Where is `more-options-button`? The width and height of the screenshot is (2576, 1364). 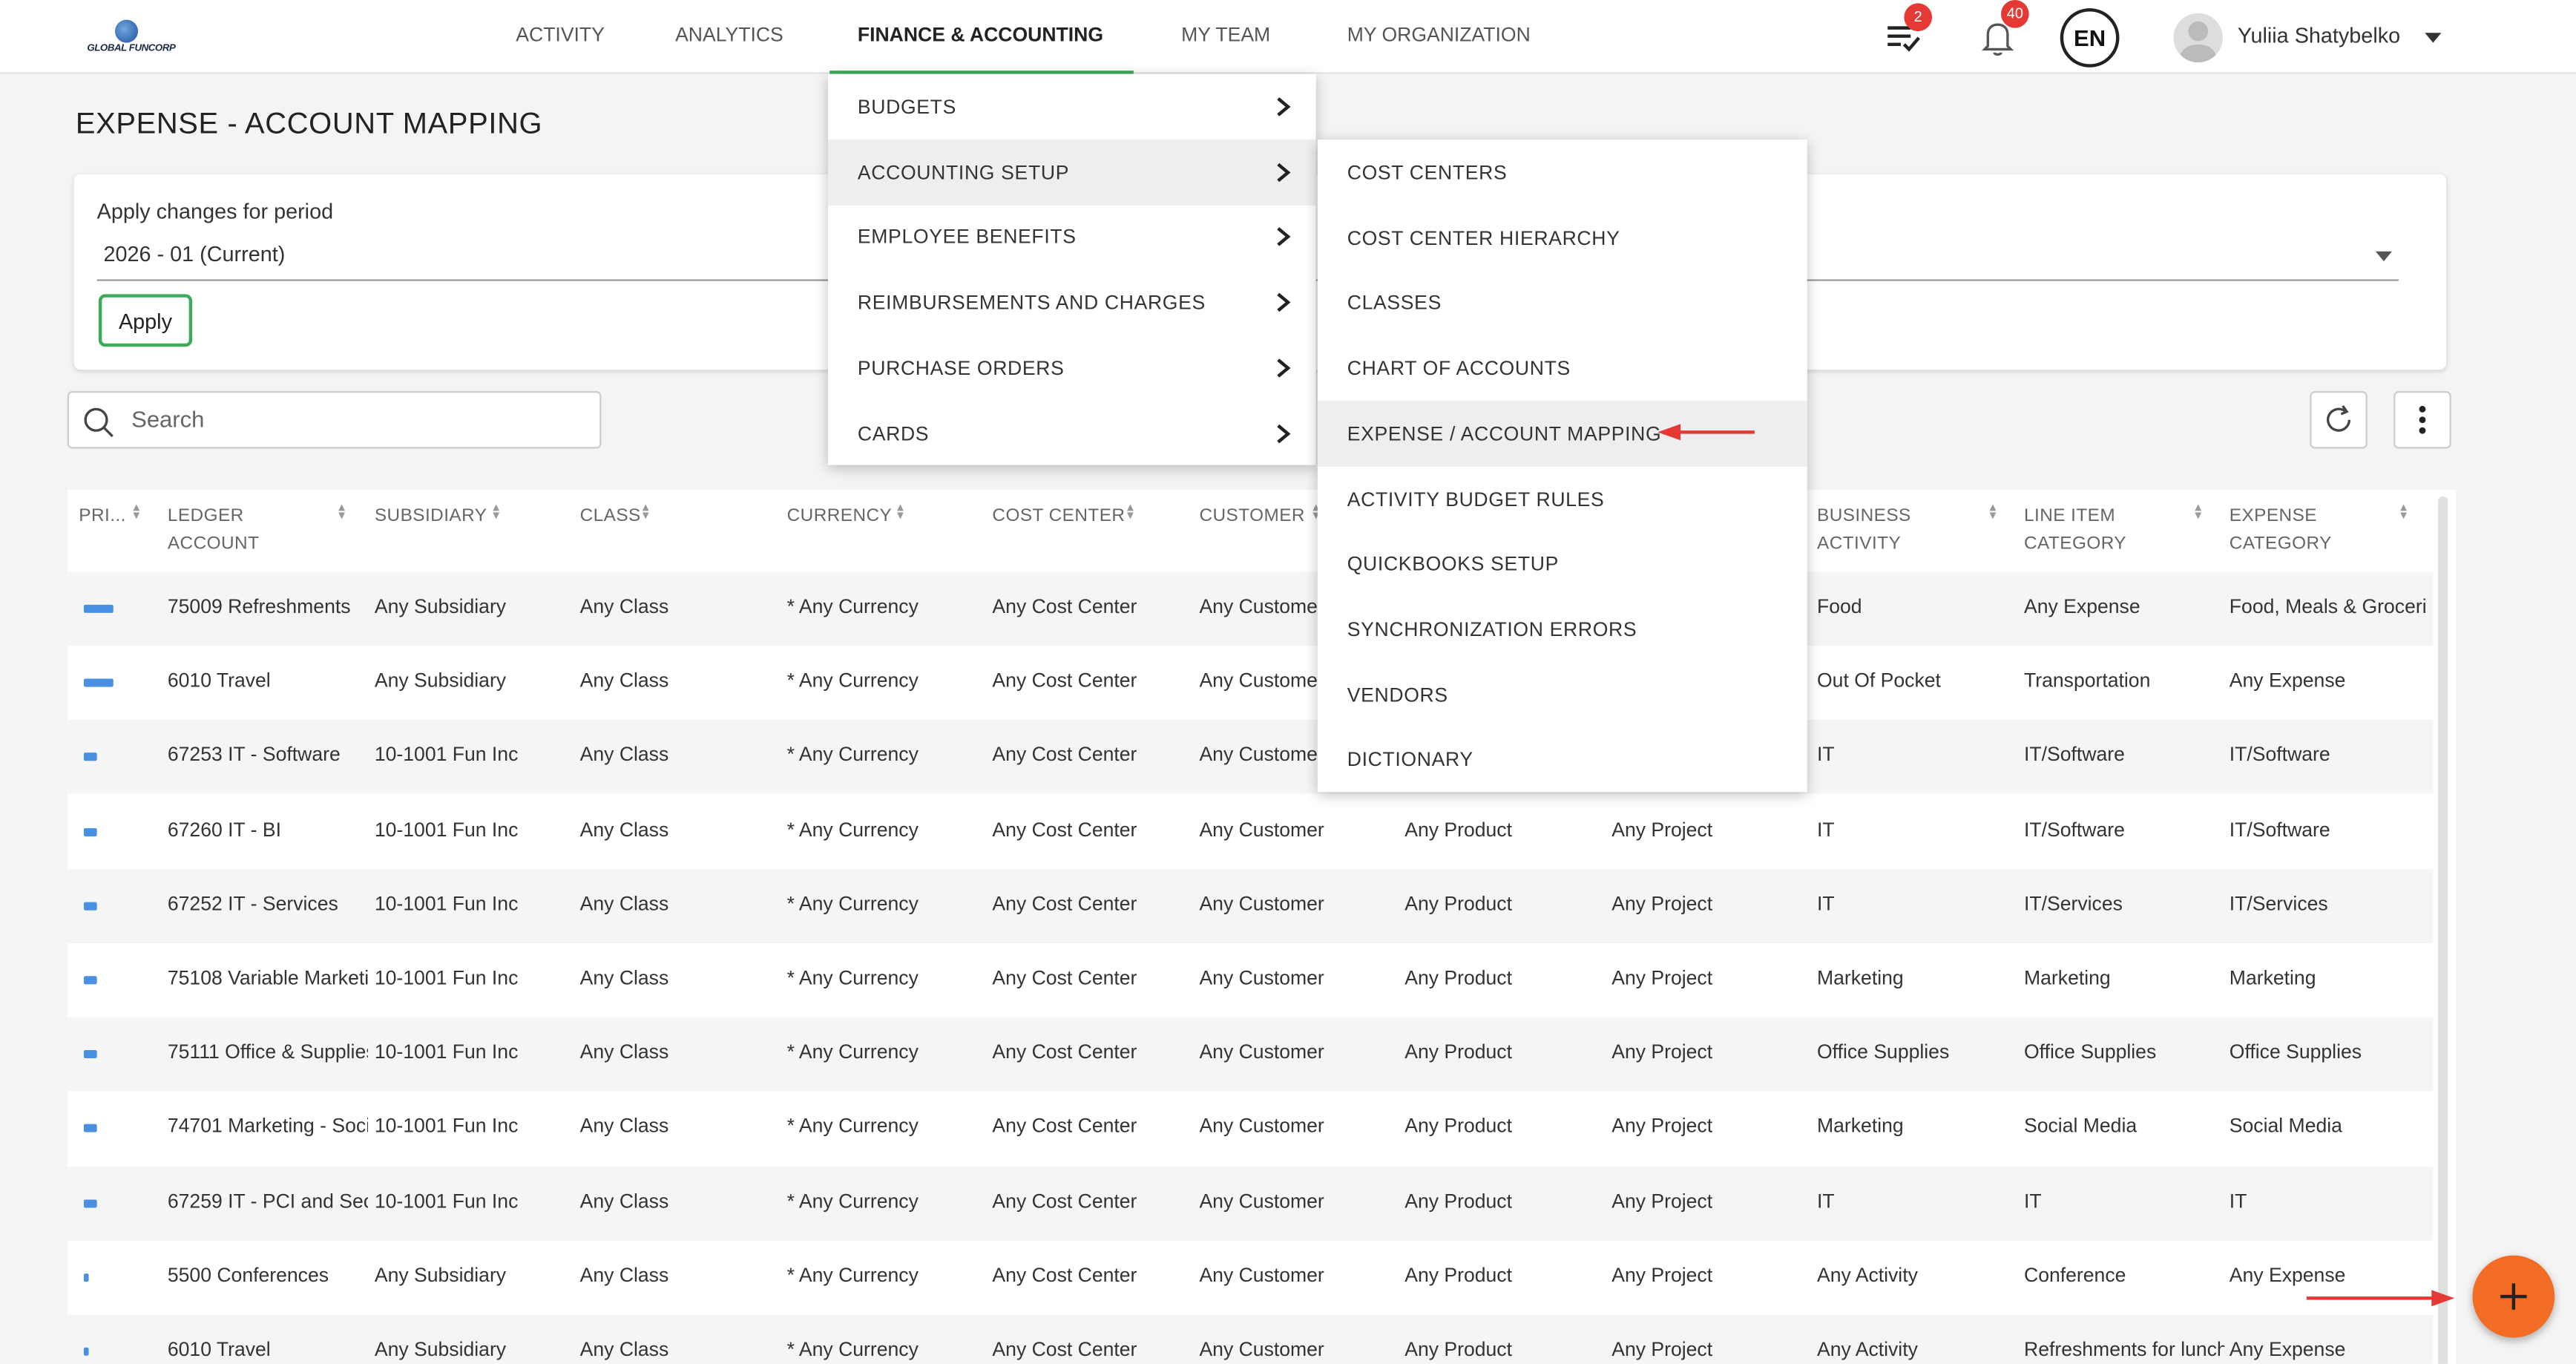
more-options-button is located at coordinates (2422, 420).